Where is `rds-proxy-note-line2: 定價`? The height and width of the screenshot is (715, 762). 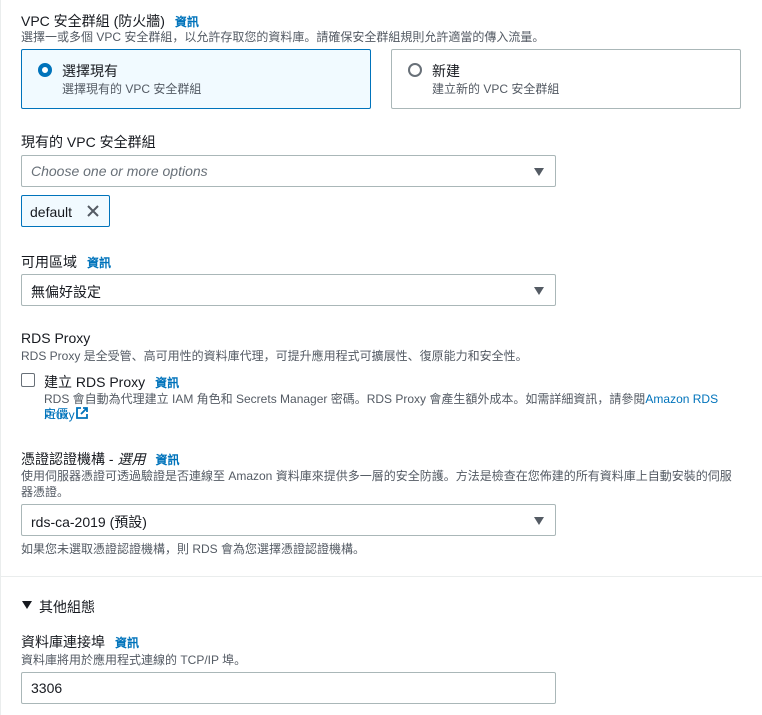
rds-proxy-note-line2: 定價 is located at coordinates (66, 414).